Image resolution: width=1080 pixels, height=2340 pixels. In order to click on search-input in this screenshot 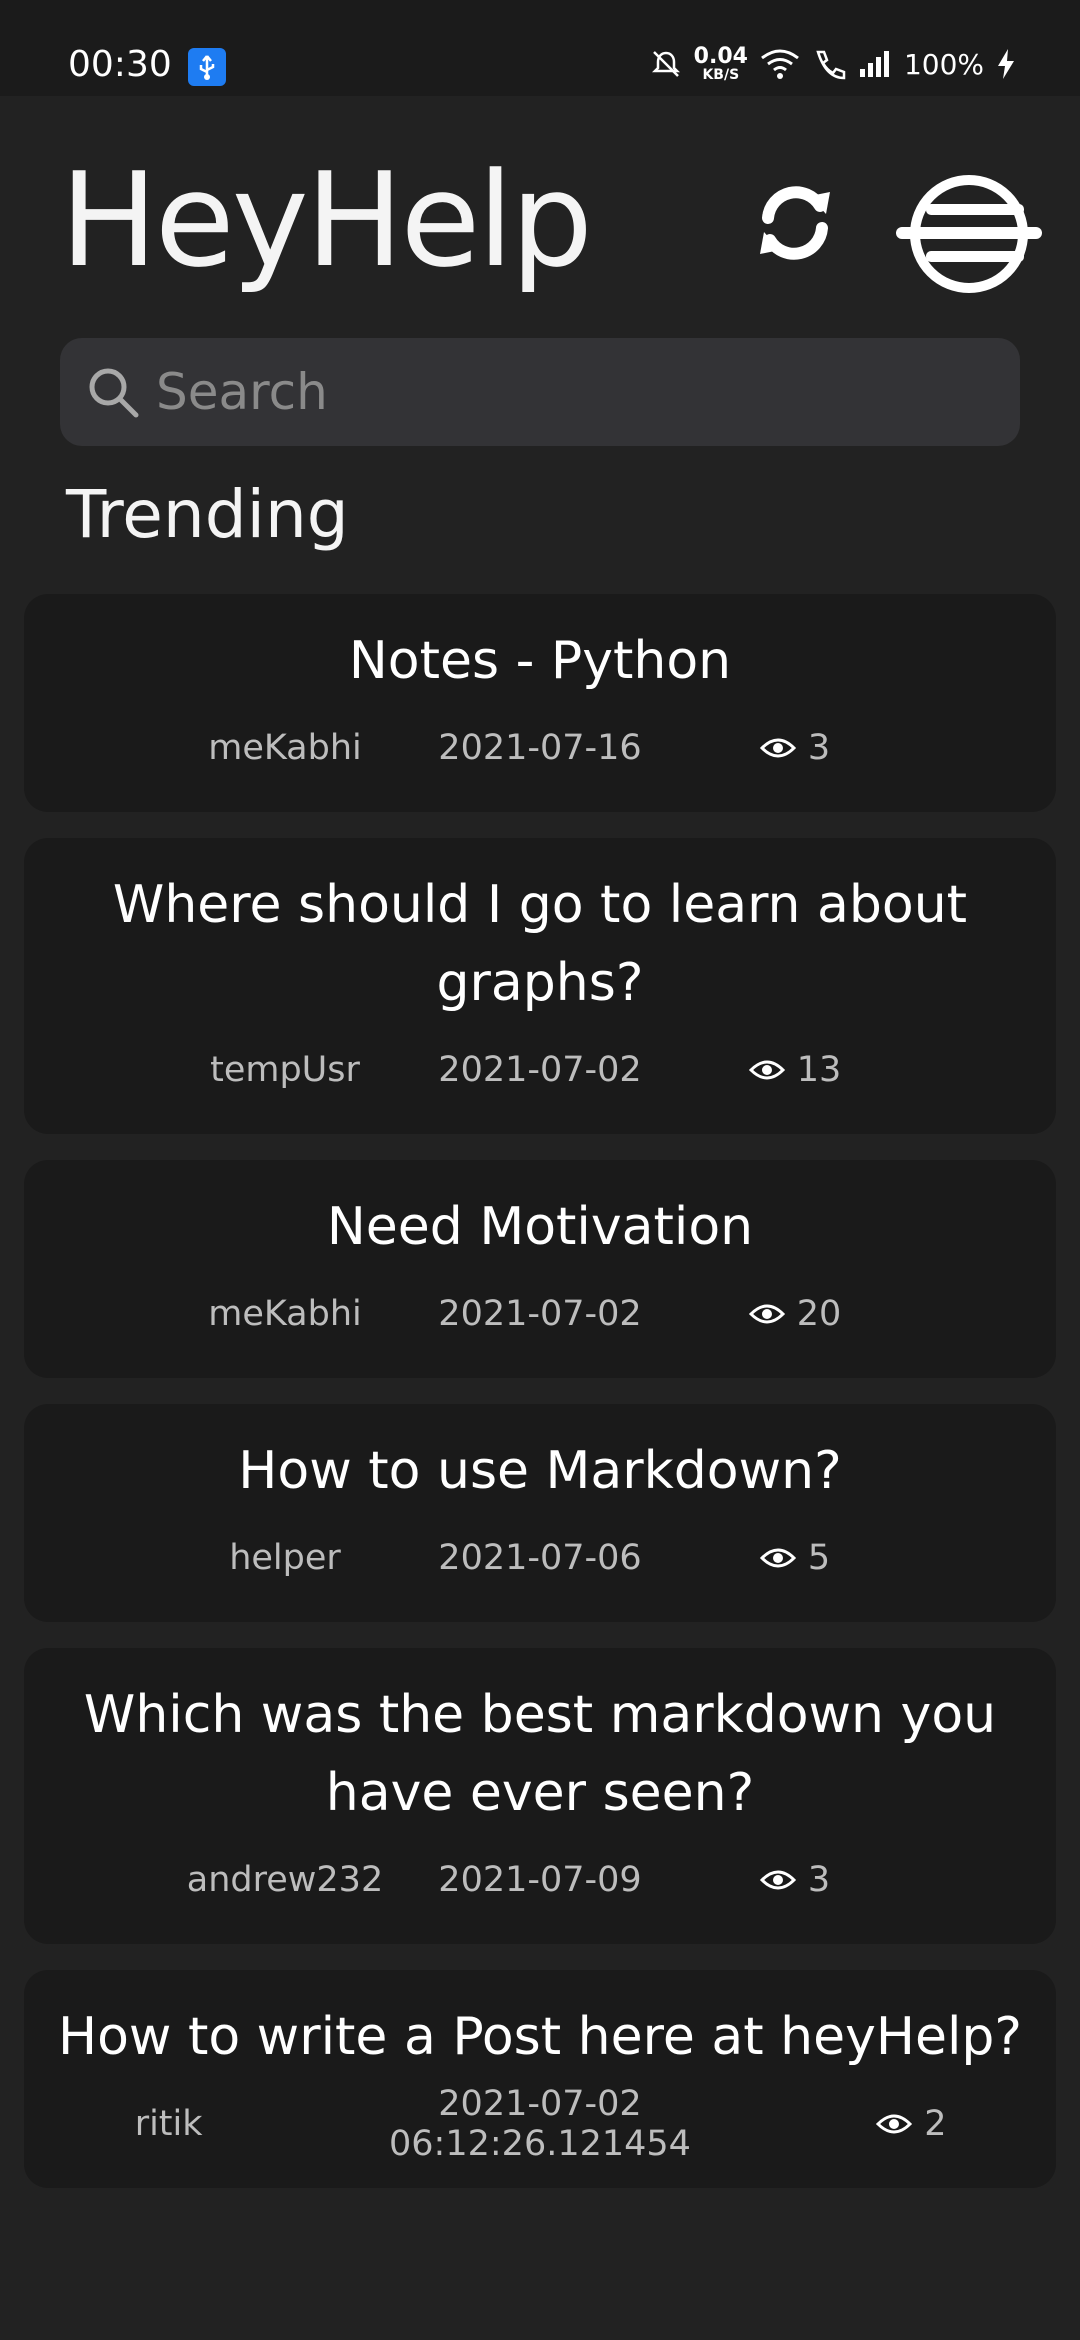, I will do `click(564, 392)`.